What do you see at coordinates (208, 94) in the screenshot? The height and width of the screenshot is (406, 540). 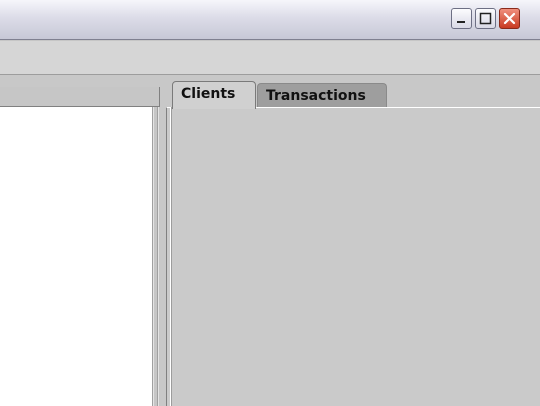 I see `tab-clients-label: Clients` at bounding box center [208, 94].